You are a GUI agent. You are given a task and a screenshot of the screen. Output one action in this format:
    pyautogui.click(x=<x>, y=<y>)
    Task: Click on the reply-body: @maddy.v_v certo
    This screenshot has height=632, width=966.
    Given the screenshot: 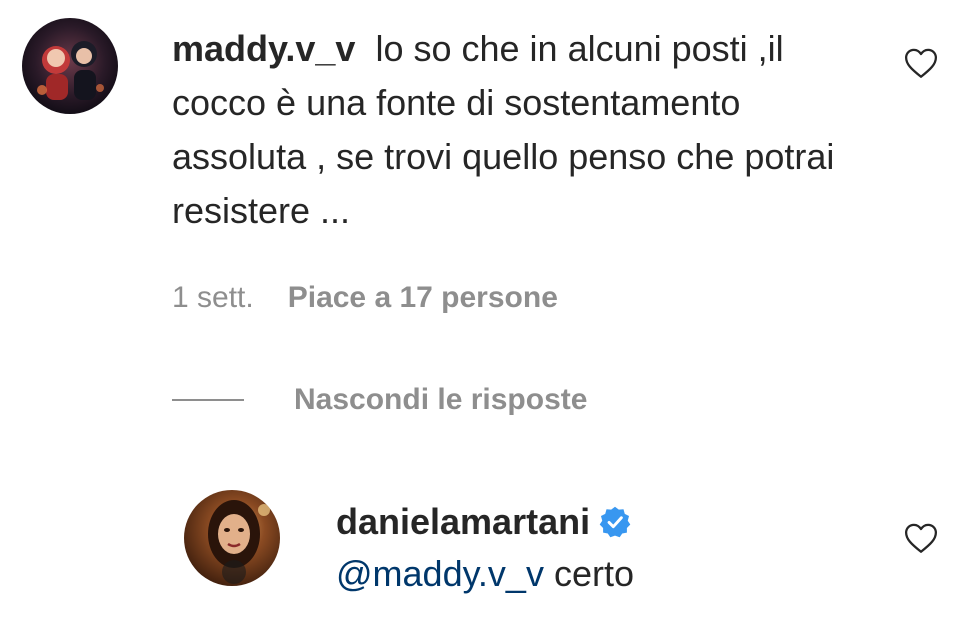 What is the action you would take?
    pyautogui.click(x=485, y=574)
    